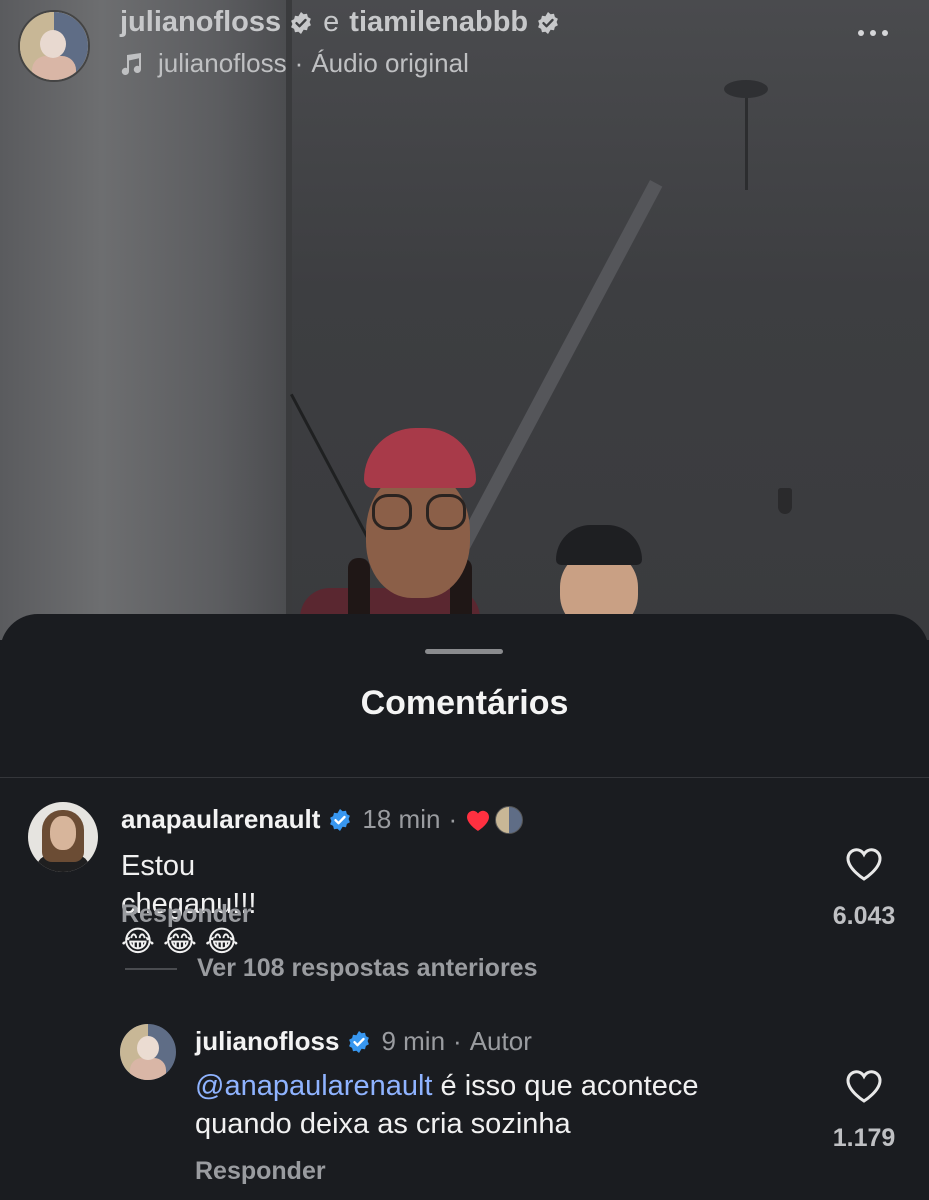 The image size is (929, 1200). I want to click on replies-line, so click(151, 968).